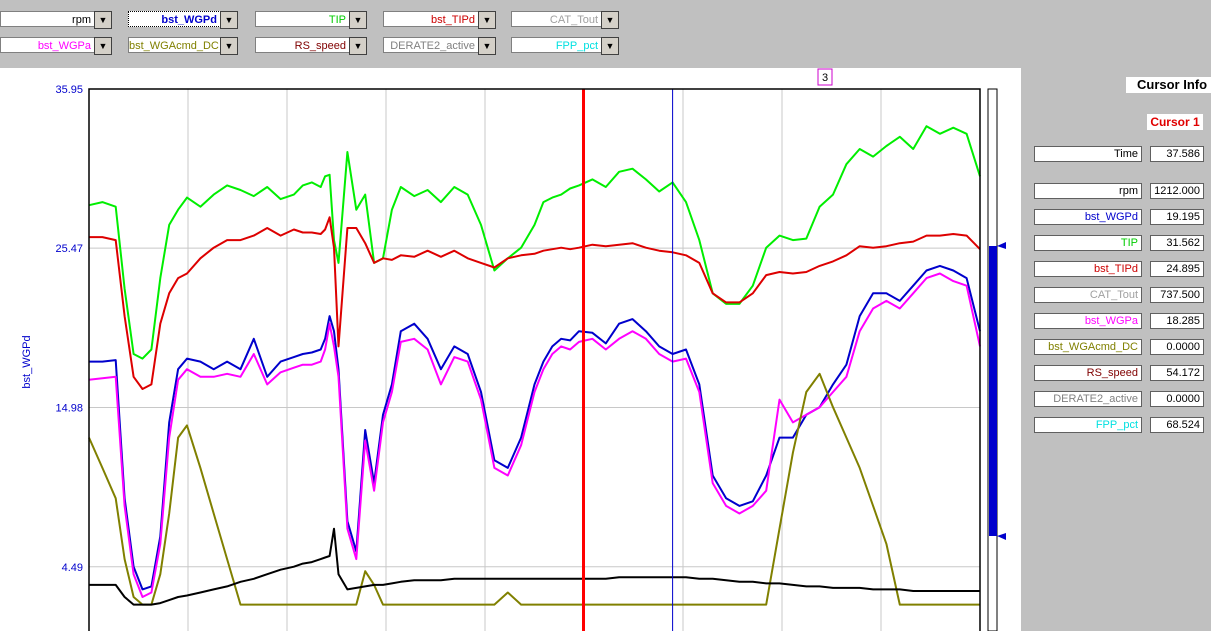  I want to click on channel-select-label: bst_TIPd, so click(431, 19).